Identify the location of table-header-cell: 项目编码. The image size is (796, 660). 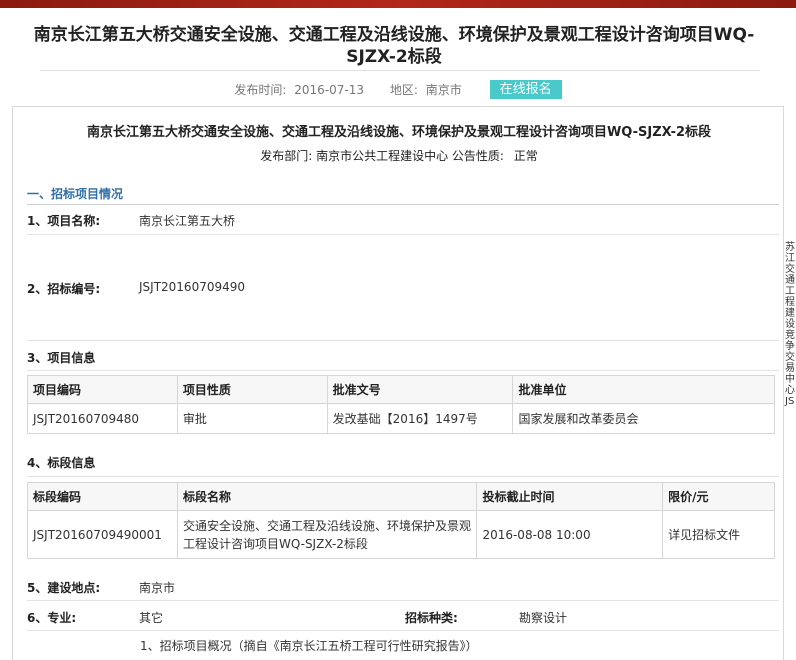
(102, 389).